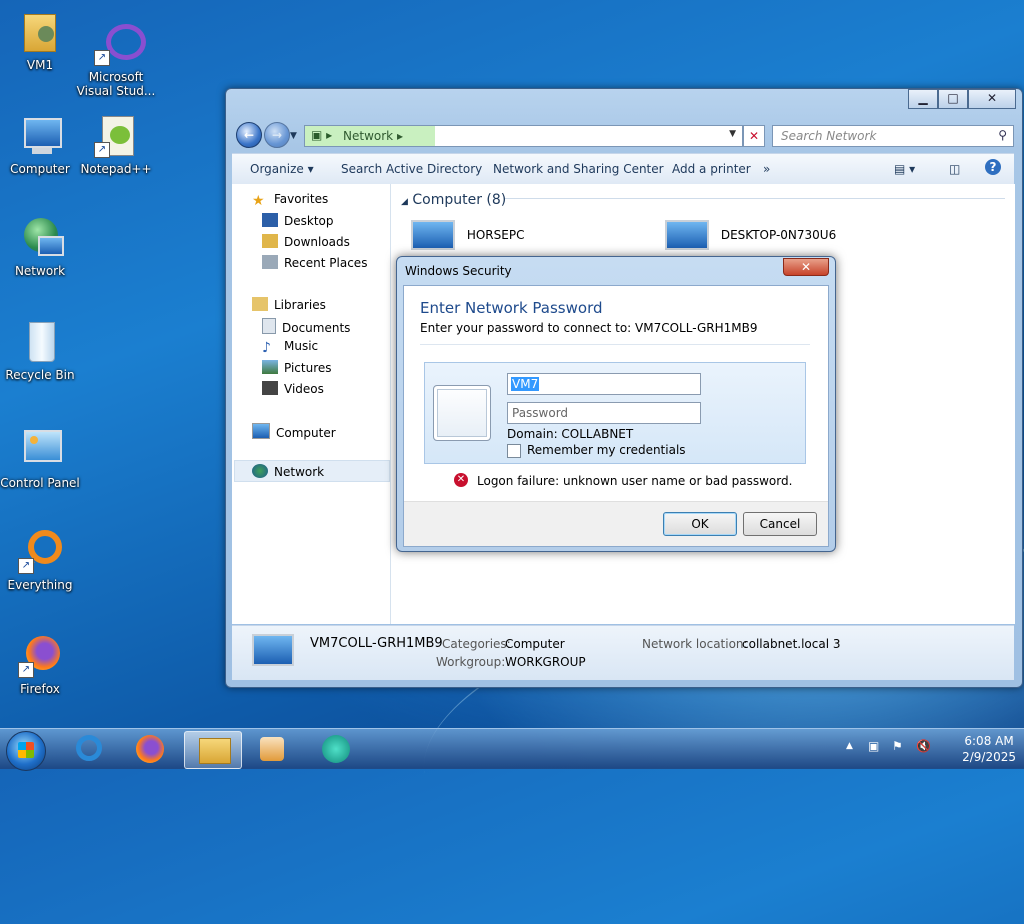 The height and width of the screenshot is (924, 1024). I want to click on clock-time: 6:08 AM, so click(989, 741).